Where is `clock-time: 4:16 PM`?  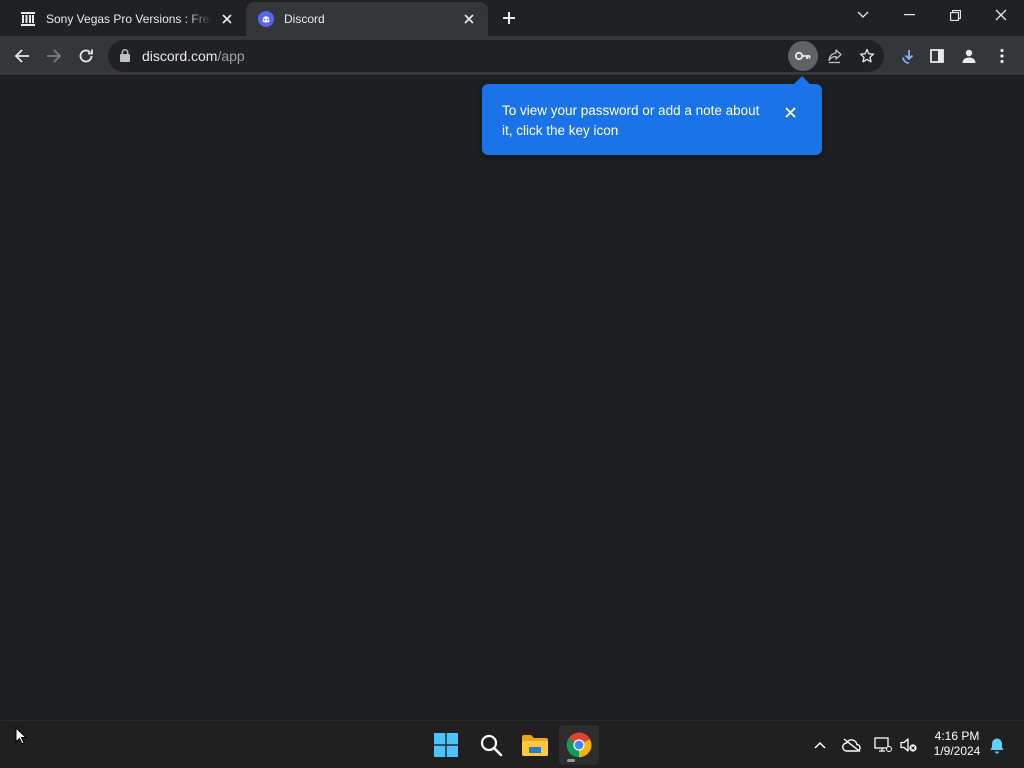
clock-time: 4:16 PM is located at coordinates (957, 736).